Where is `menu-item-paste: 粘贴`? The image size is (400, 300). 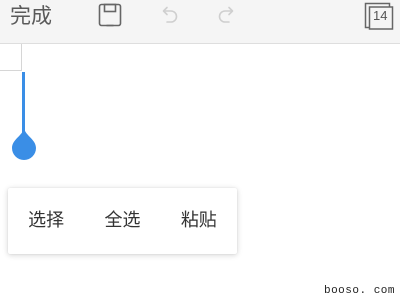 menu-item-paste: 粘贴 is located at coordinates (199, 221).